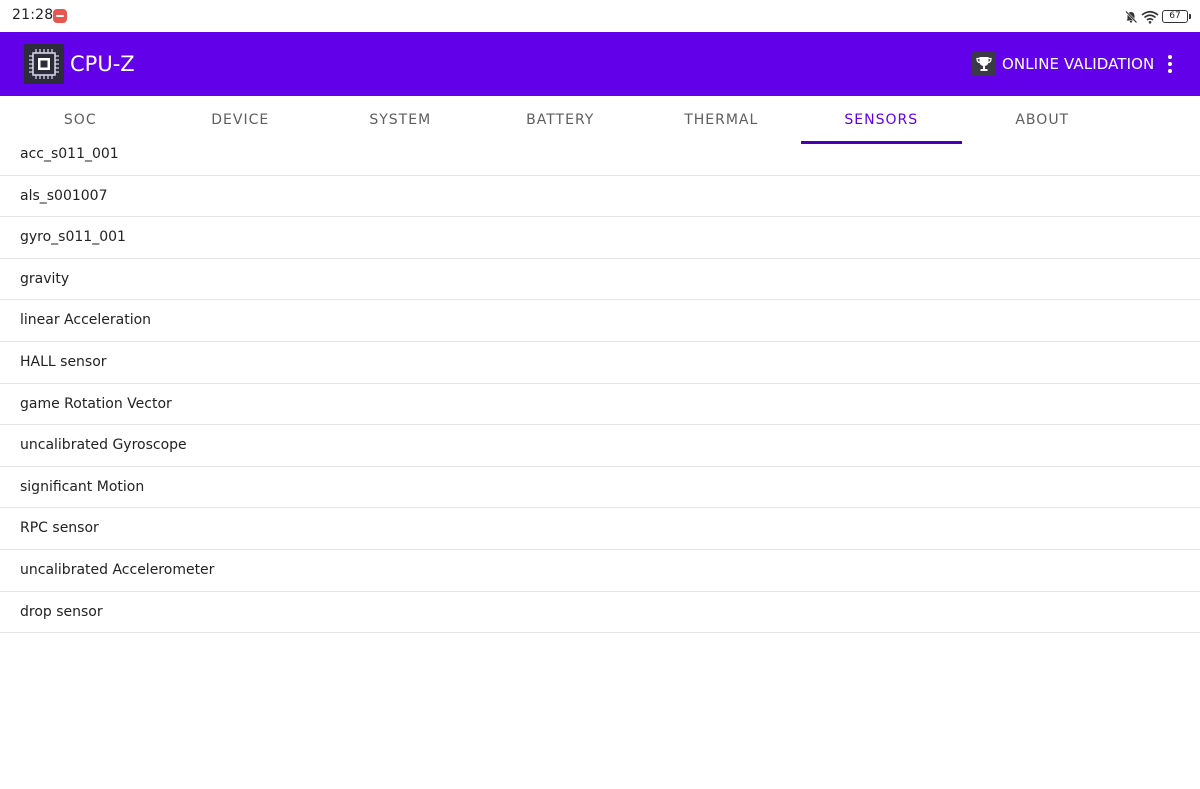 This screenshot has height=789, width=1200. What do you see at coordinates (984, 64) in the screenshot?
I see `trophy-icon` at bounding box center [984, 64].